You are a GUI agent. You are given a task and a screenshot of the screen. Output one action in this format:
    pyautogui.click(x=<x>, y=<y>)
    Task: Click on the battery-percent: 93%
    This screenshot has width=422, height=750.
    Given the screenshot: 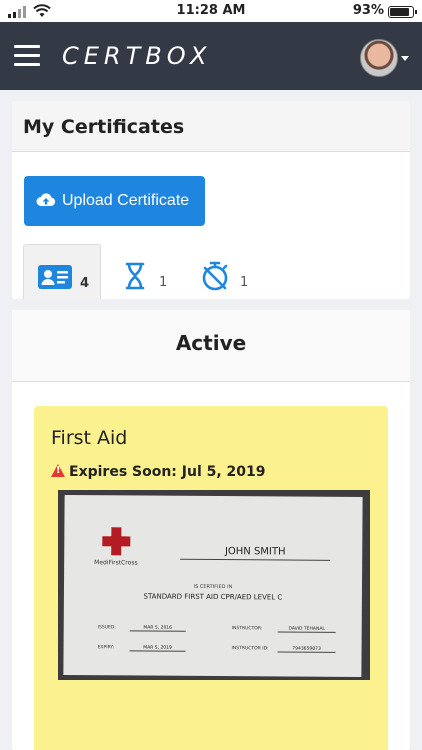 What is the action you would take?
    pyautogui.click(x=368, y=10)
    